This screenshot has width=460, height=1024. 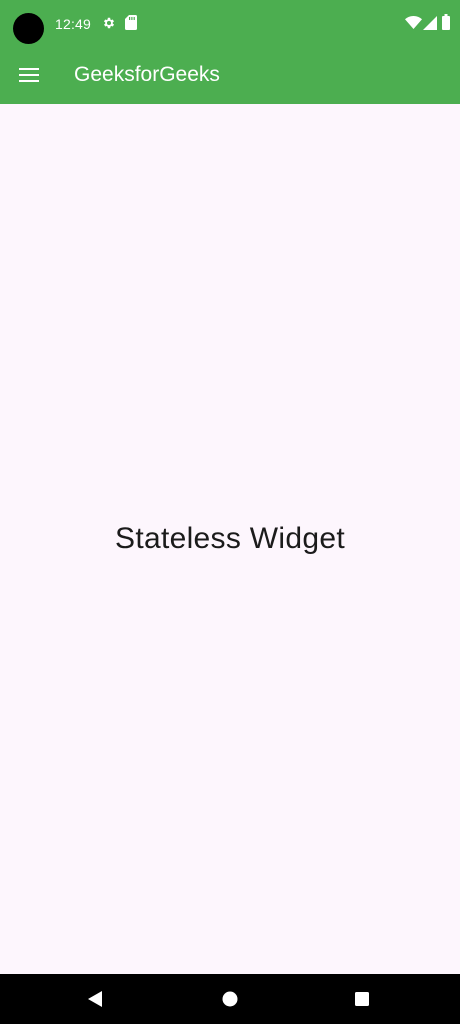 I want to click on hamburger-menu-icon, so click(x=29, y=75).